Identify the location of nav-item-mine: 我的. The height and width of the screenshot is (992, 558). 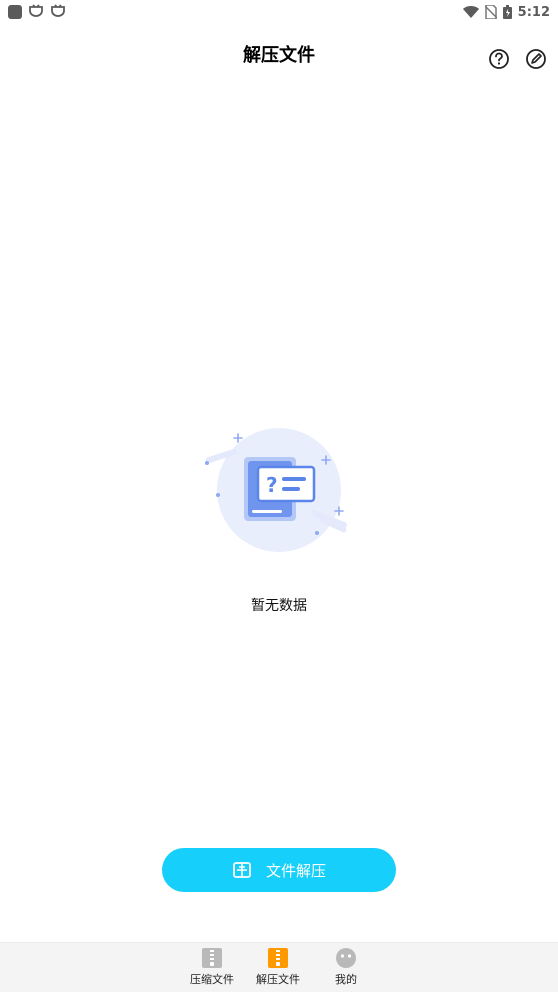
(346, 967).